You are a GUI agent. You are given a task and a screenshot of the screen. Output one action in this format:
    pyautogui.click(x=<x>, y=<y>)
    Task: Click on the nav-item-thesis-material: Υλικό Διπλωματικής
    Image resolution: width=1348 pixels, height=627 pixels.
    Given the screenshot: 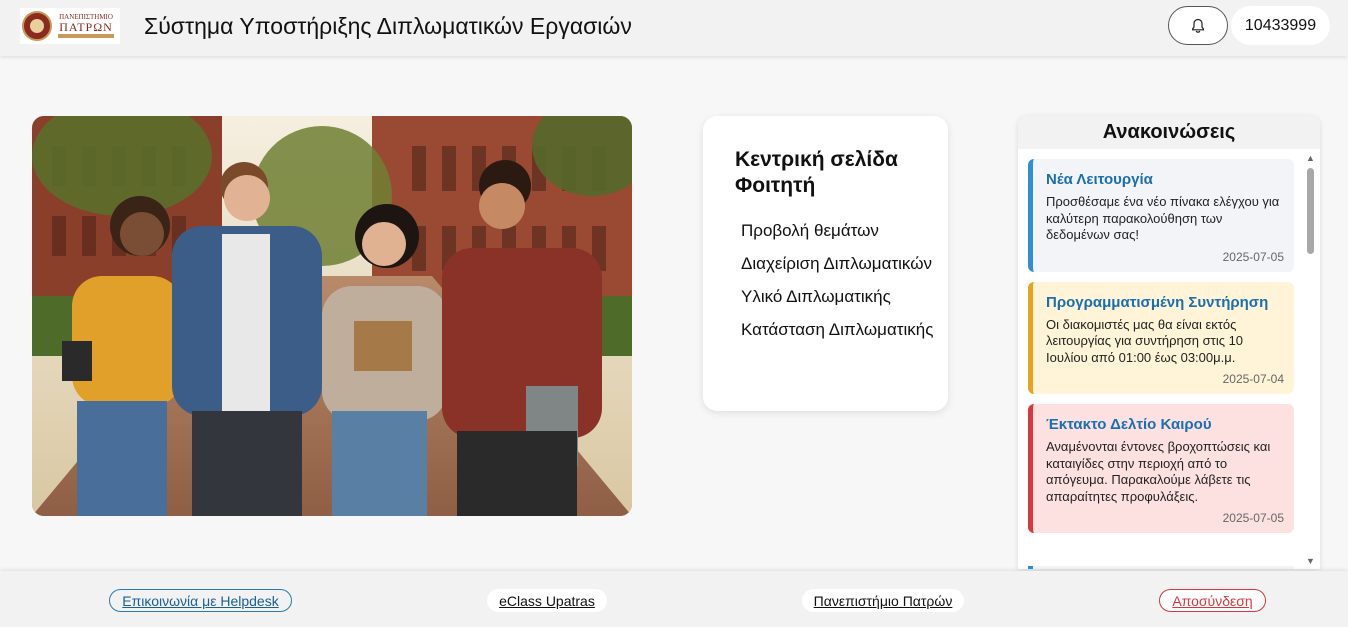 What is the action you would take?
    pyautogui.click(x=841, y=296)
    